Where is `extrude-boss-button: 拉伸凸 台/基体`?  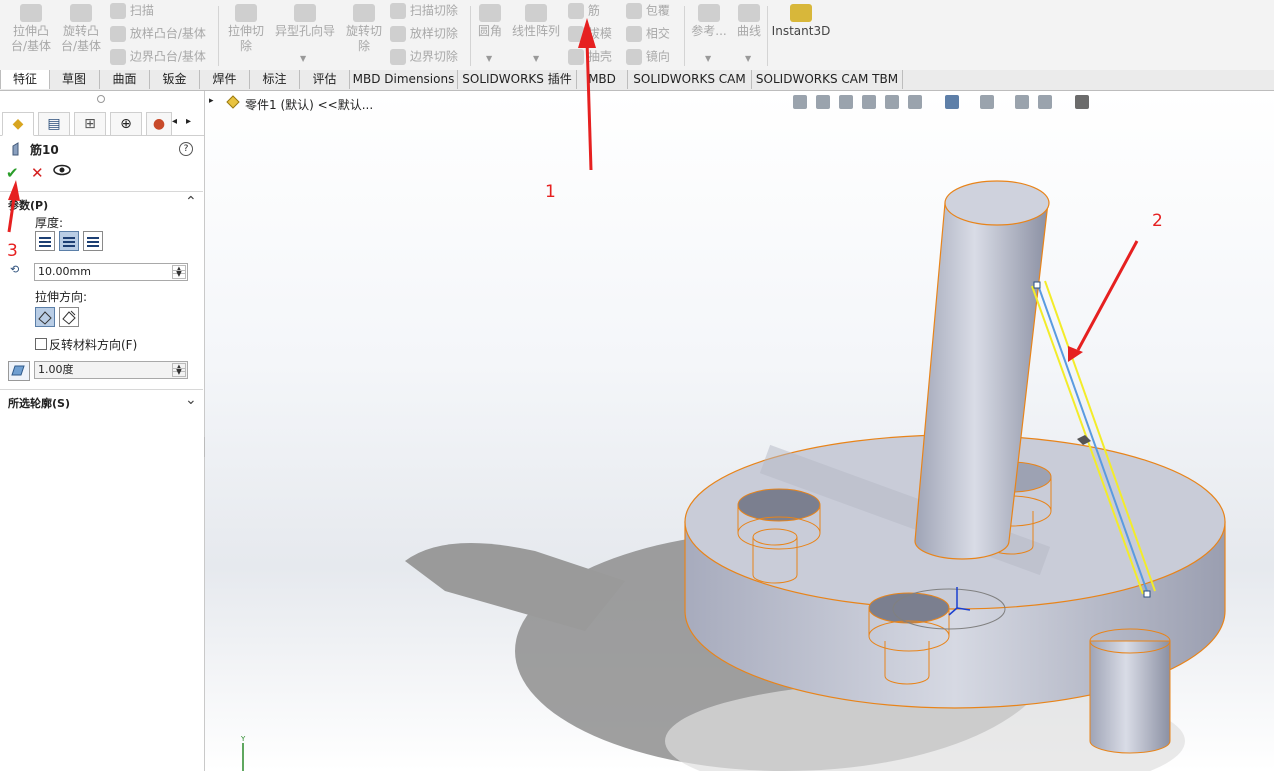
extrude-boss-button: 拉伸凸 台/基体 is located at coordinates (31, 29).